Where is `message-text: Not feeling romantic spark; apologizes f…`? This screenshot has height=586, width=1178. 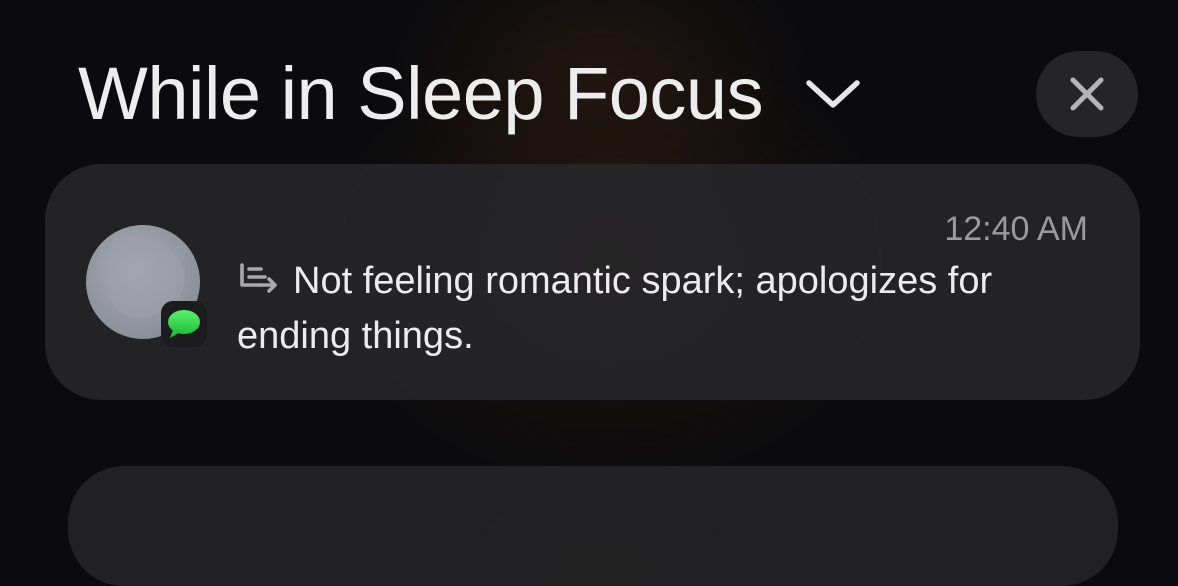 message-text: Not feeling romantic spark; apologizes f… is located at coordinates (615, 308).